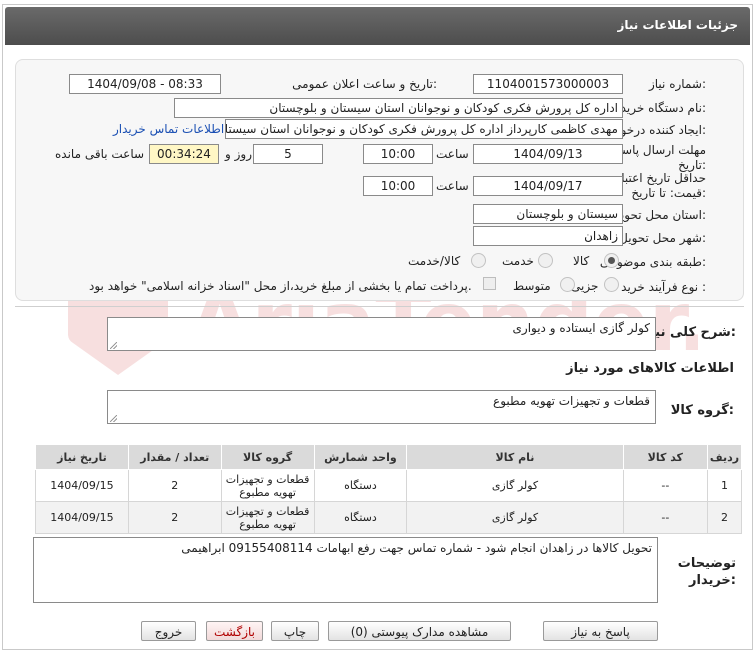  I want to click on back-button: بازگشت, so click(234, 631).